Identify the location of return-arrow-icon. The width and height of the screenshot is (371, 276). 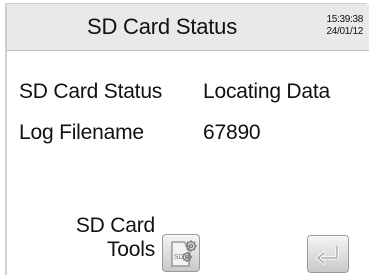
(327, 255).